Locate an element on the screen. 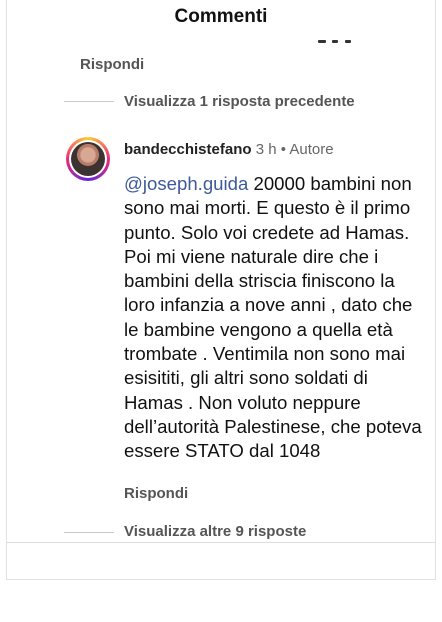  reply-button-previous: Rispondi is located at coordinates (112, 64).